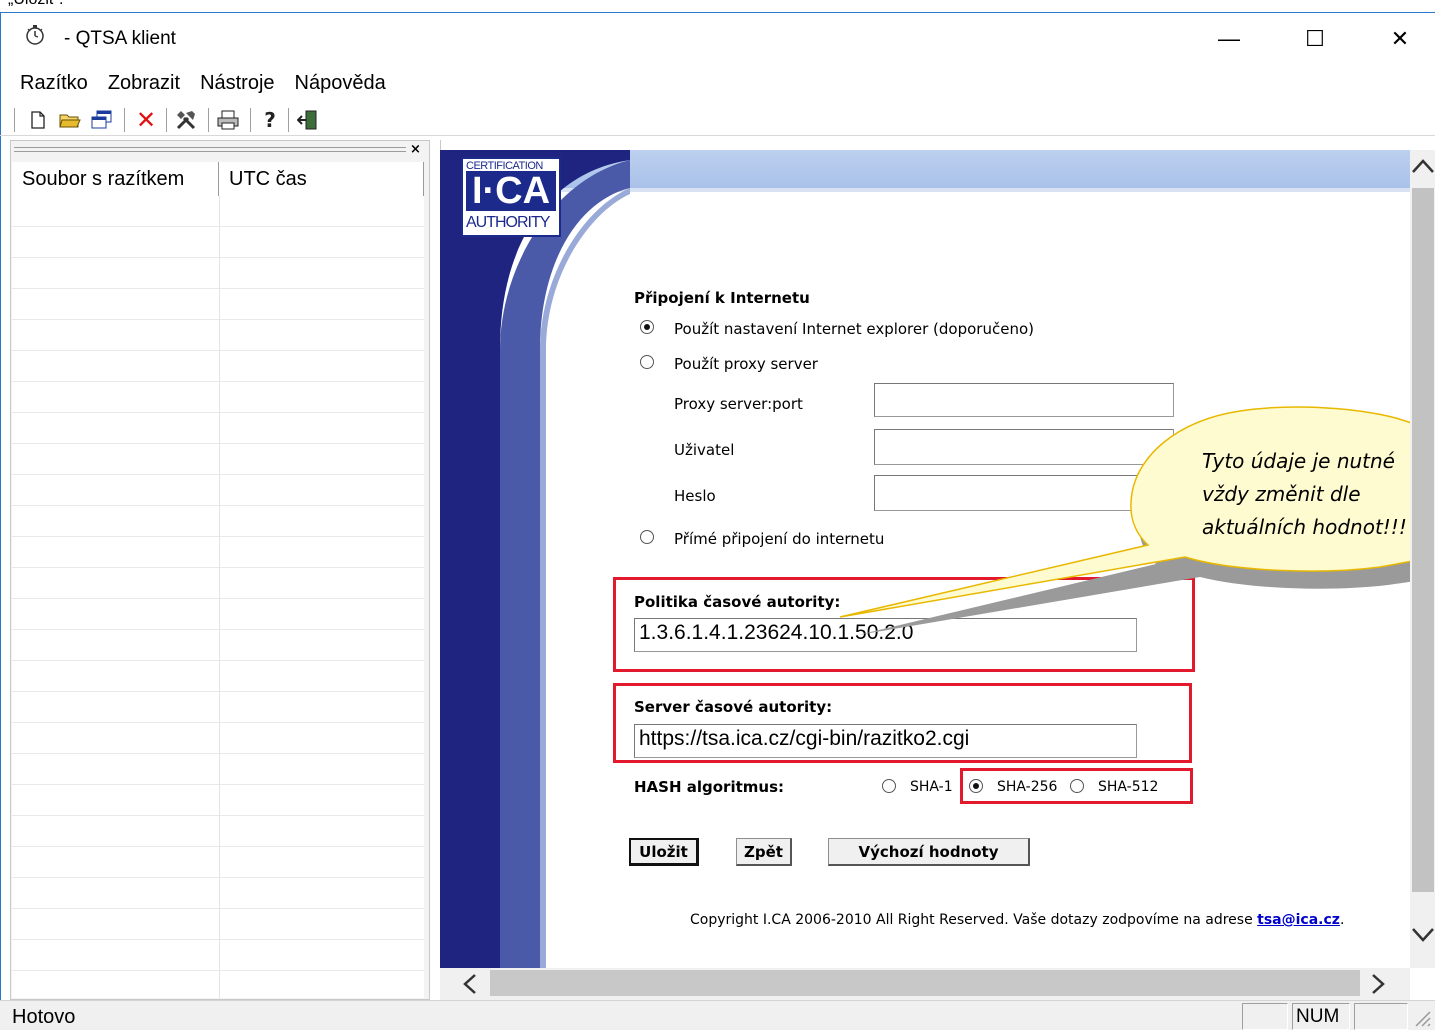  I want to click on status-text: Hotovo, so click(44, 1017).